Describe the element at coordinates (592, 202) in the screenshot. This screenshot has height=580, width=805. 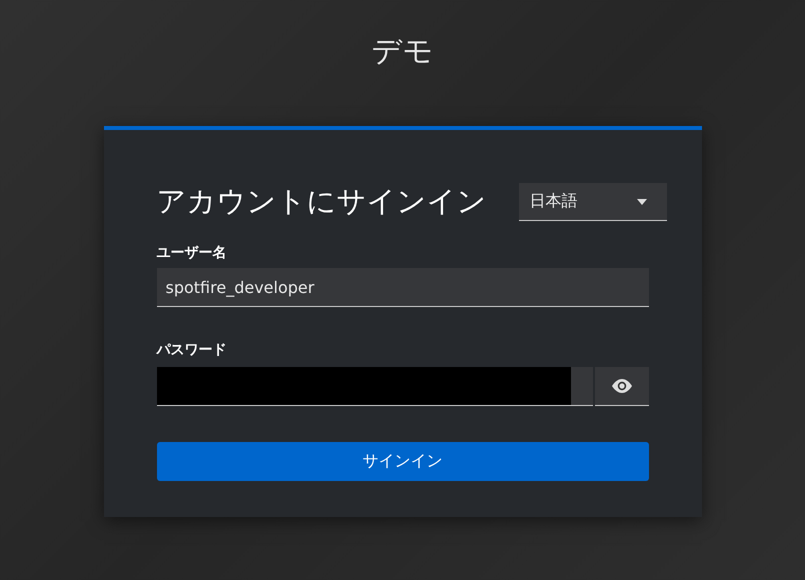
I see `language-select: 日本語` at that location.